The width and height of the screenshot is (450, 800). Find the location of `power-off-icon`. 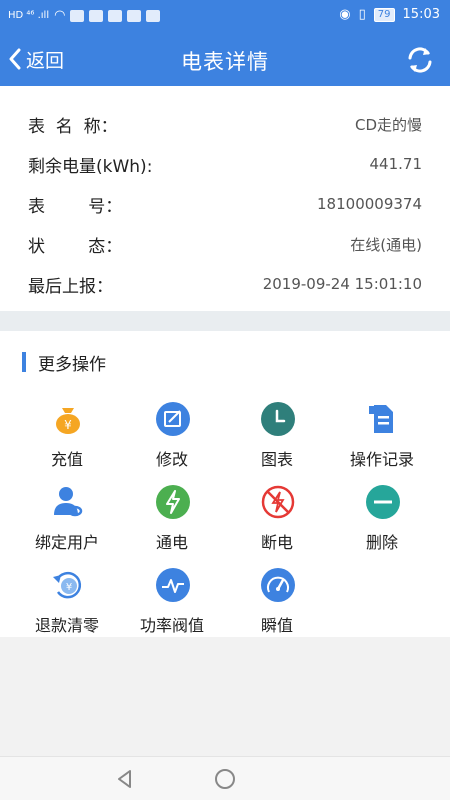

power-off-icon is located at coordinates (278, 502).